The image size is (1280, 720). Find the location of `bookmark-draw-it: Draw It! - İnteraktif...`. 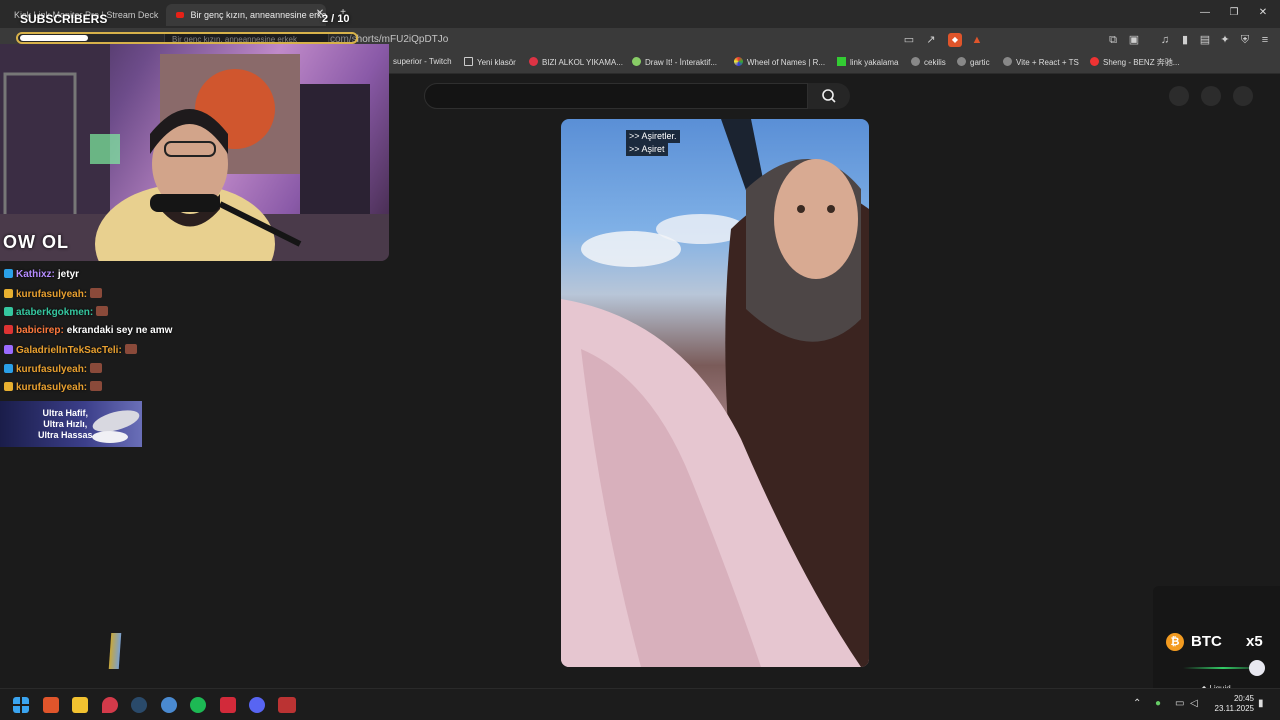

bookmark-draw-it: Draw It! - İnteraktif... is located at coordinates (674, 62).